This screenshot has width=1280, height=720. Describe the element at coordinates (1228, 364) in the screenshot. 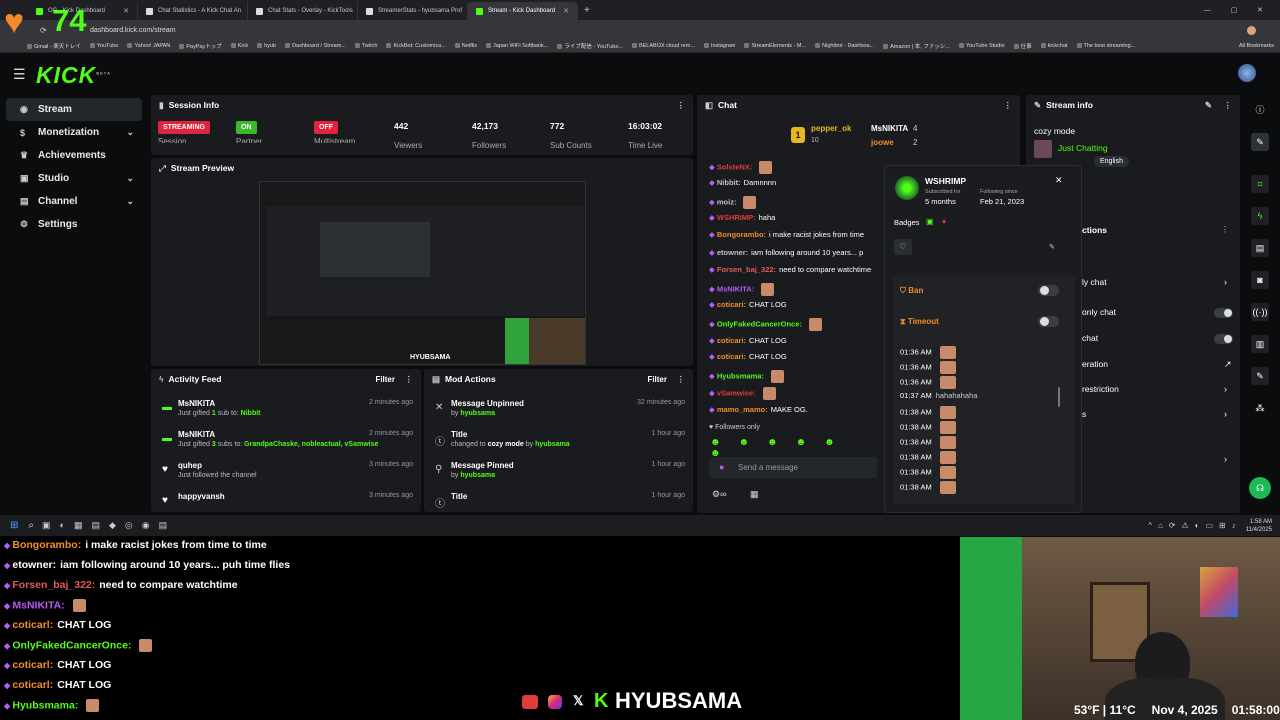

I see `external-link-icon: ↗` at that location.